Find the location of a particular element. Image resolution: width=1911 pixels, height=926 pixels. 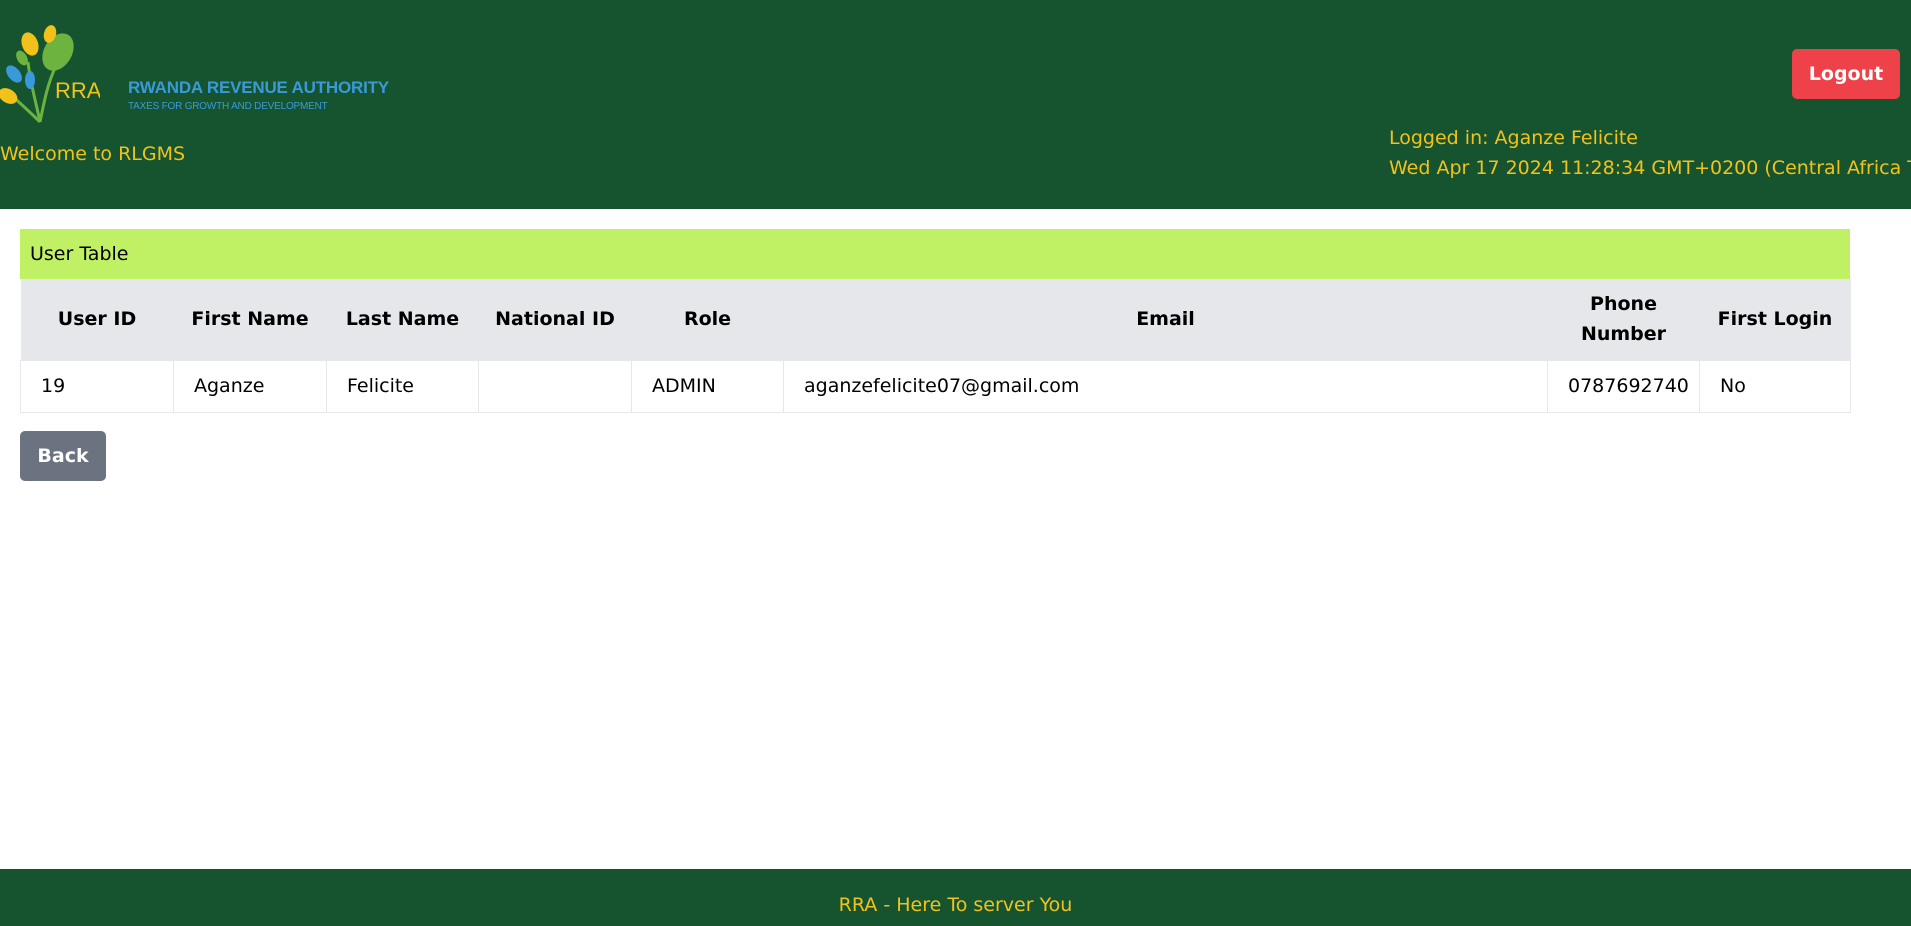

footer-text: RRA - Here To server You is located at coordinates (955, 905).